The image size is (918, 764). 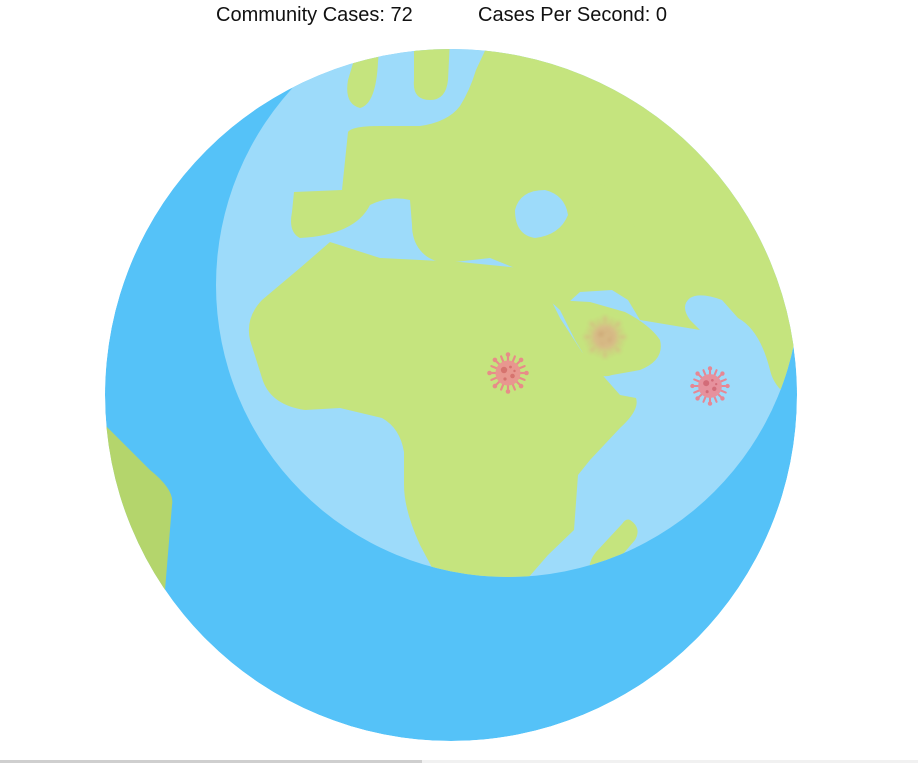 I want to click on virus-indian-ocean, so click(x=710, y=386).